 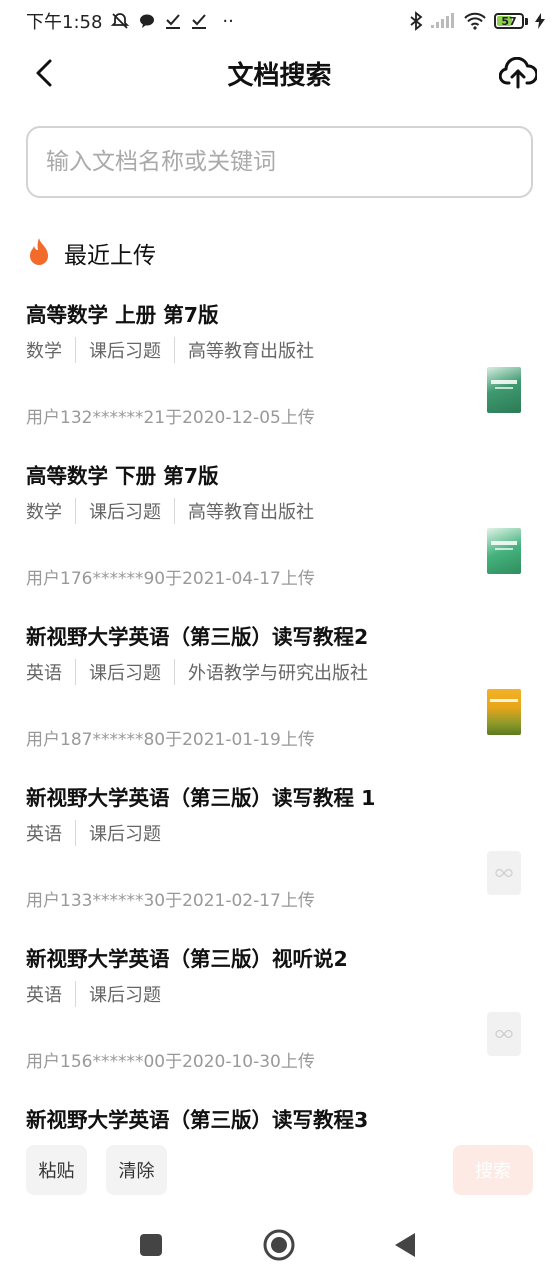 I want to click on signal-icon, so click(x=442, y=20).